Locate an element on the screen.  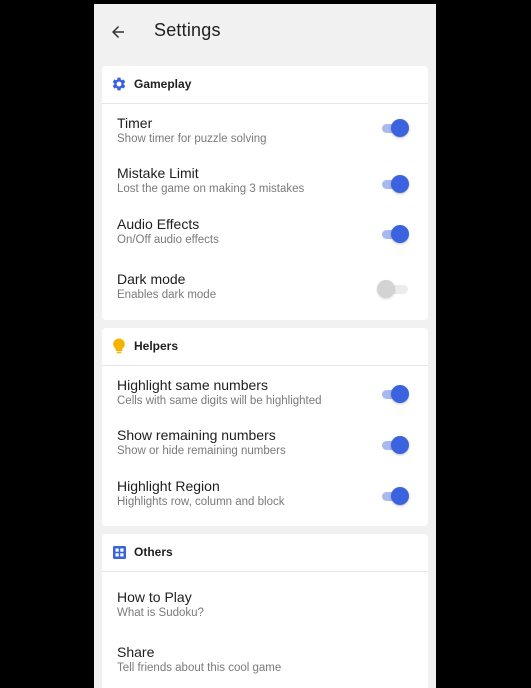
others-section-header: Others is located at coordinates (265, 553).